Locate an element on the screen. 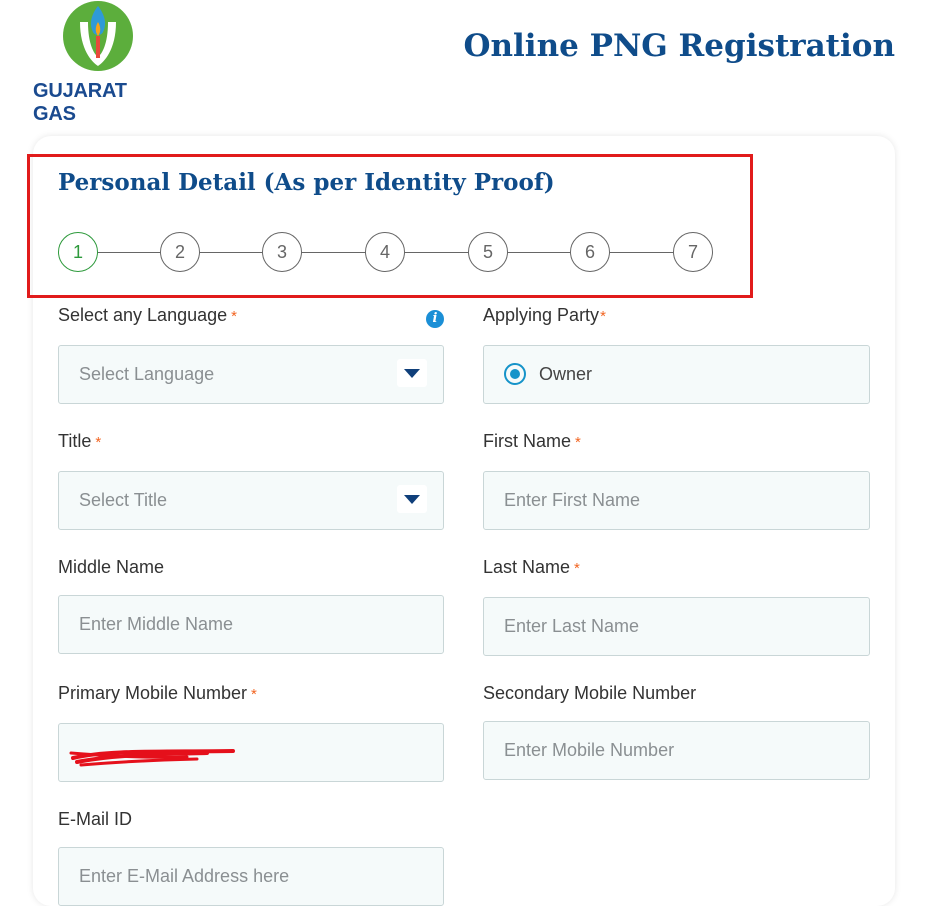 Image resolution: width=943 pixels, height=906 pixels. primary-mobile-input is located at coordinates (251, 752).